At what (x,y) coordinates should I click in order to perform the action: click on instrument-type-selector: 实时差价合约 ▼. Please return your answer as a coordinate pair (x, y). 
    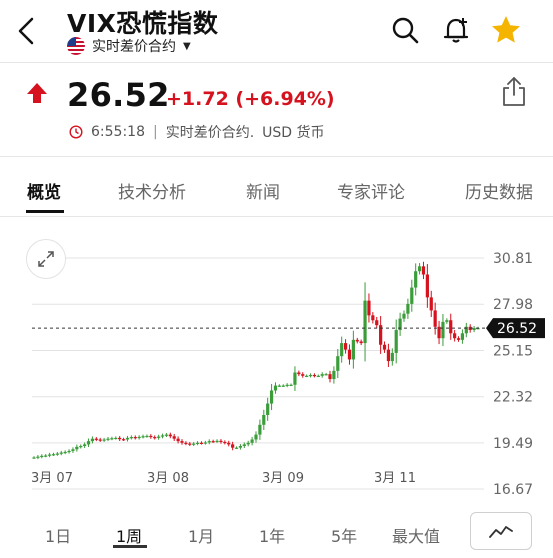
    Looking at the image, I should click on (129, 46).